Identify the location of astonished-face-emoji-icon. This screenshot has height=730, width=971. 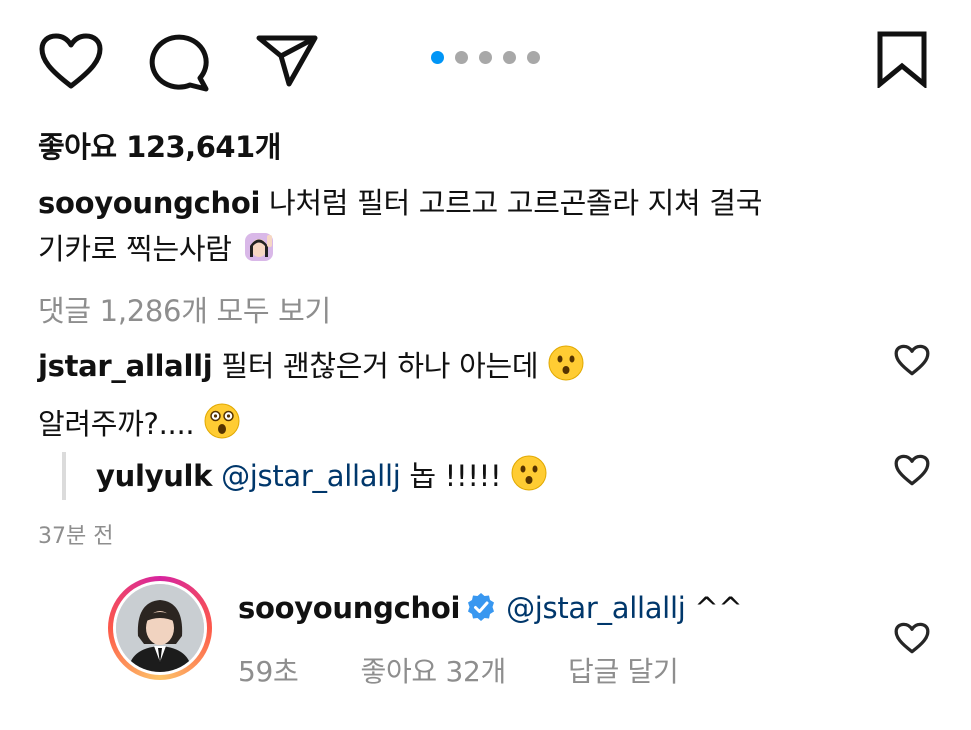
(222, 429).